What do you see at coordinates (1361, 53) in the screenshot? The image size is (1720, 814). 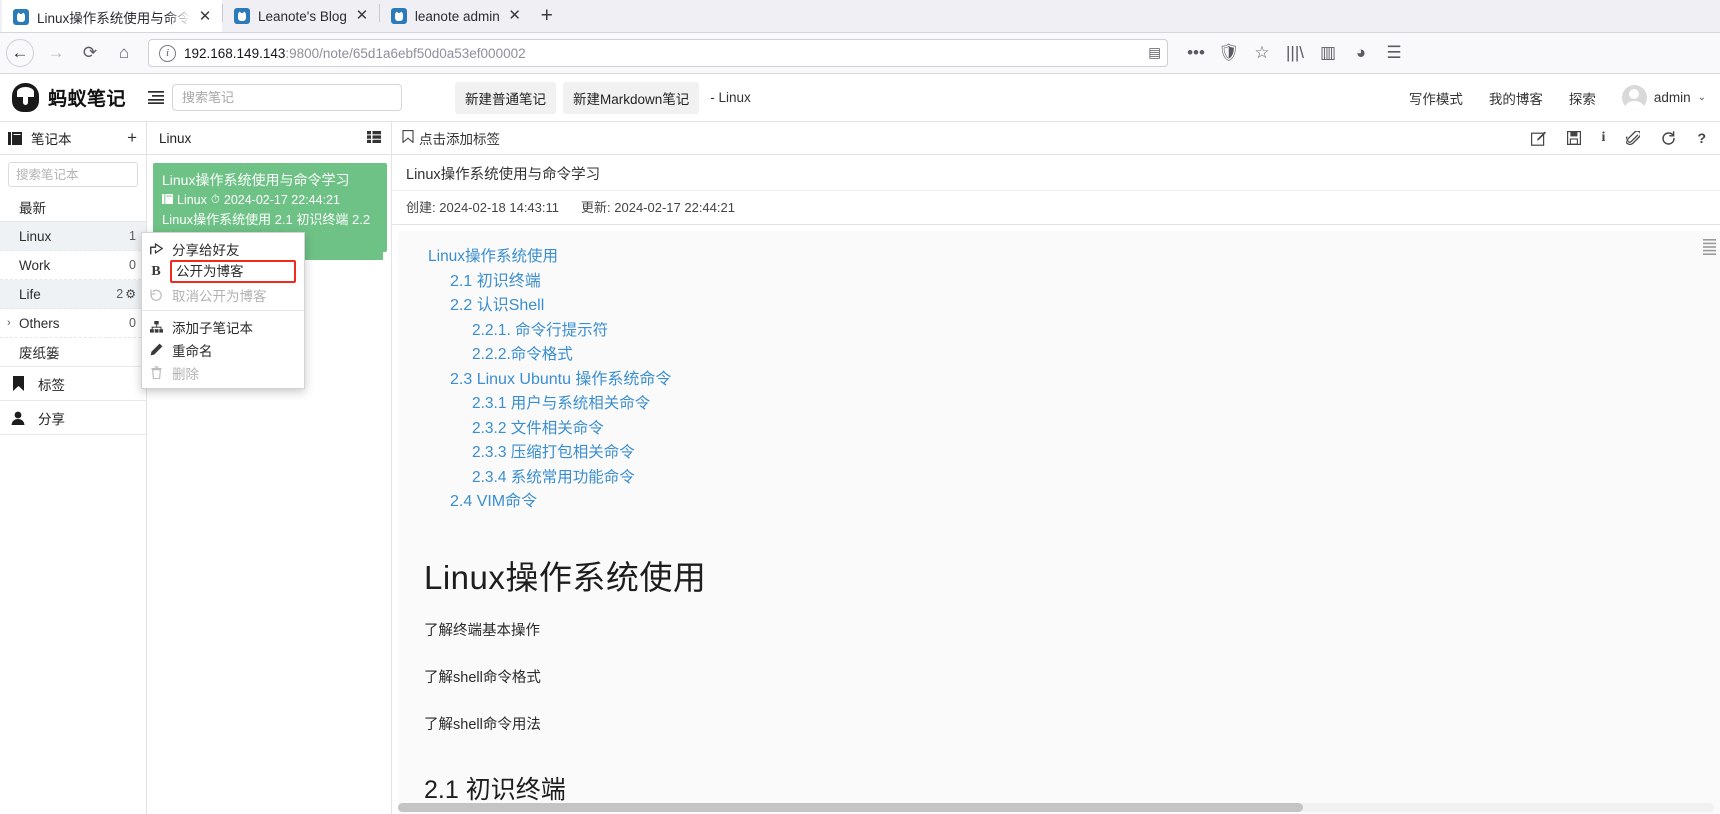 I see `account-icon: ◕` at bounding box center [1361, 53].